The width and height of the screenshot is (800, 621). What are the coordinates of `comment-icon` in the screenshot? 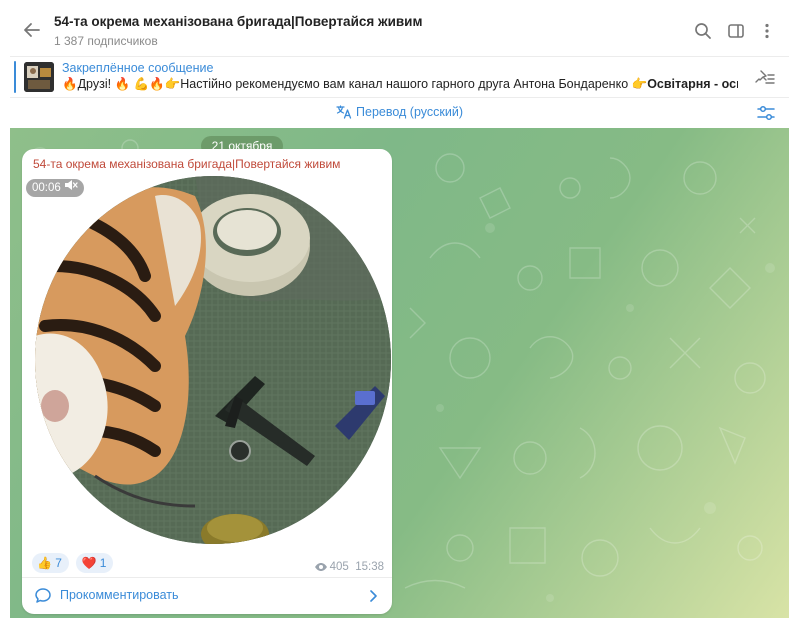 It's located at (43, 595).